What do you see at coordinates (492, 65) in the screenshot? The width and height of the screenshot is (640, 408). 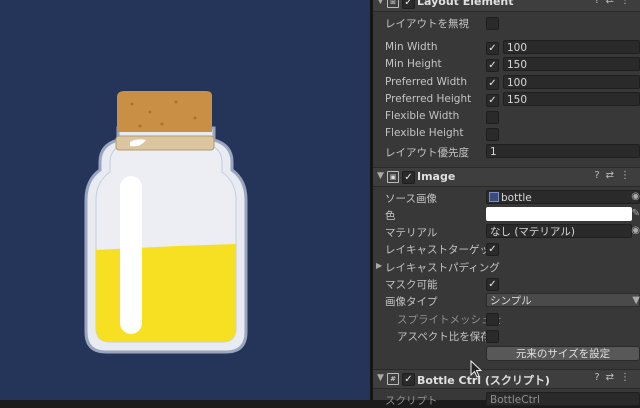 I see `min-height-checkbox: ✓` at bounding box center [492, 65].